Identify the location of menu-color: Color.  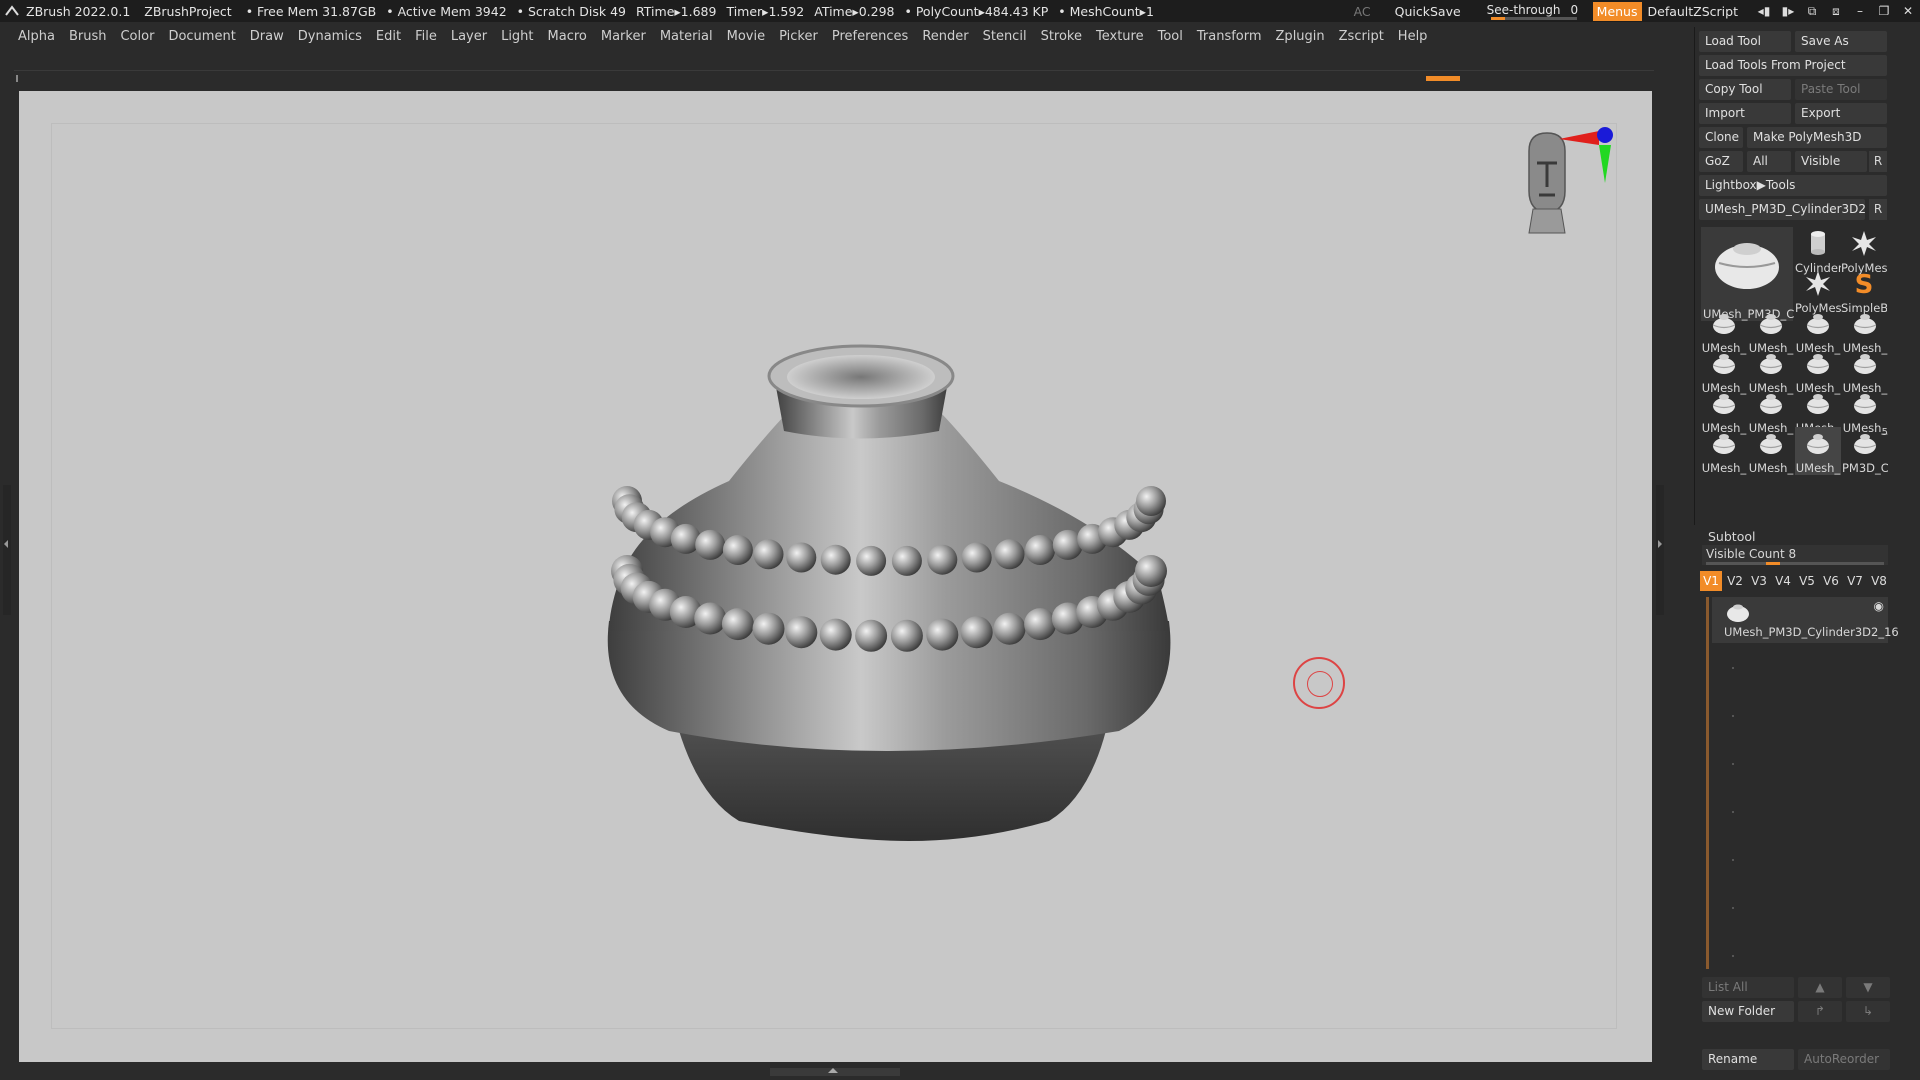
(137, 36).